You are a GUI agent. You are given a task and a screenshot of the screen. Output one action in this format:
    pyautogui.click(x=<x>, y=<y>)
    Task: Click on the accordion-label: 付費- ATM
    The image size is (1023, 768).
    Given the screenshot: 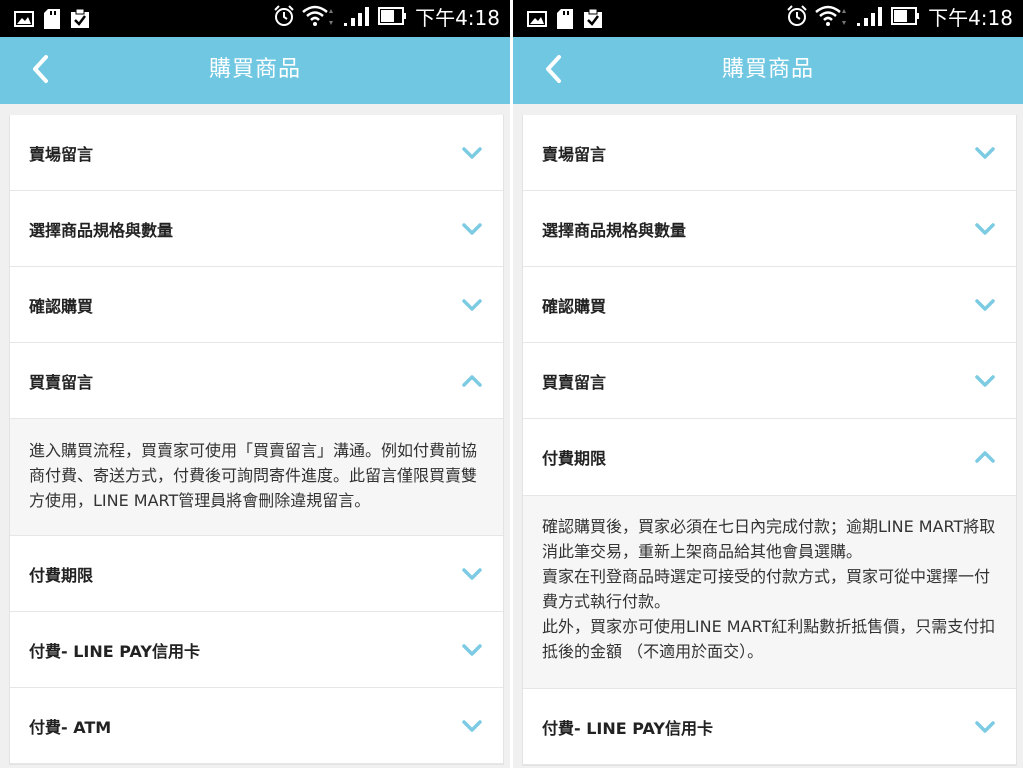 What is the action you would take?
    pyautogui.click(x=70, y=727)
    